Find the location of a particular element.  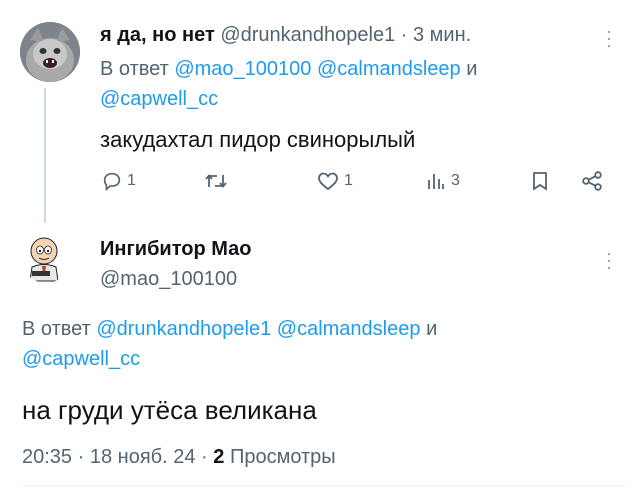

date: 18 нояб. 24 is located at coordinates (143, 457).